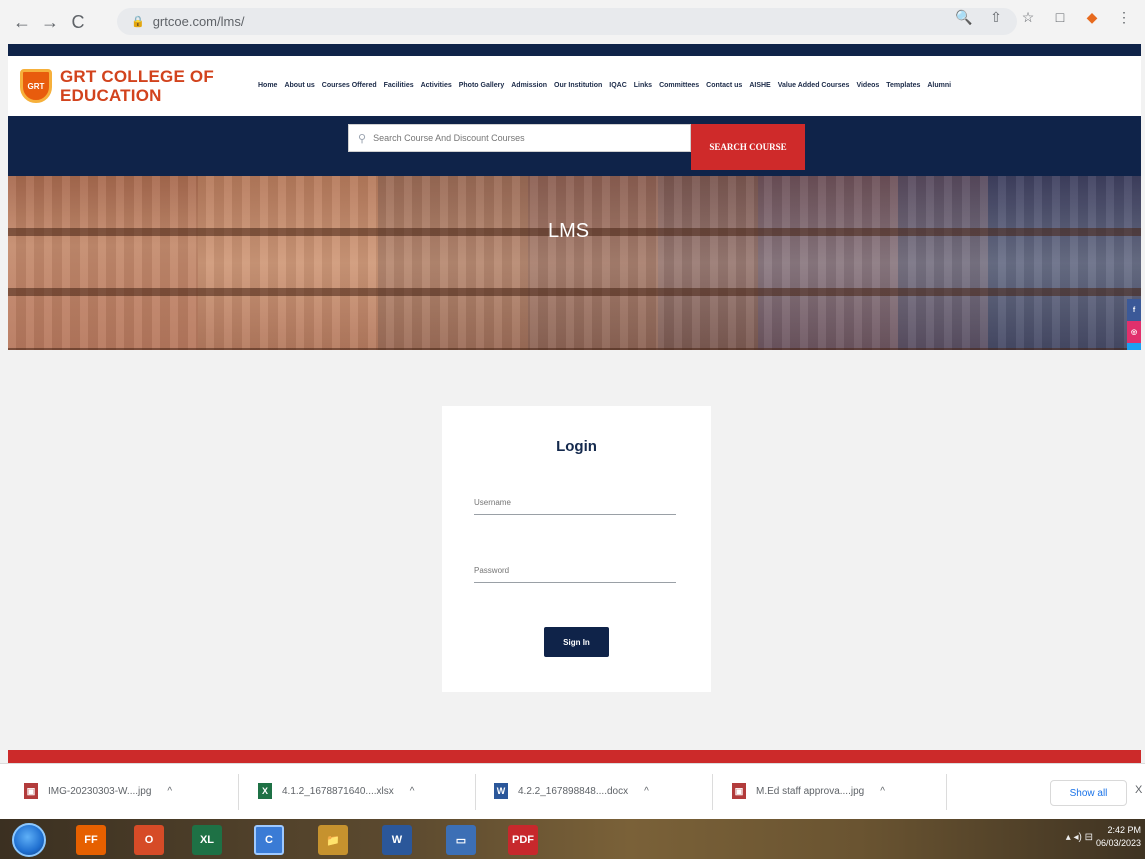  Describe the element at coordinates (399, 85) in the screenshot. I see `nav-item-facilities: Facilities` at that location.